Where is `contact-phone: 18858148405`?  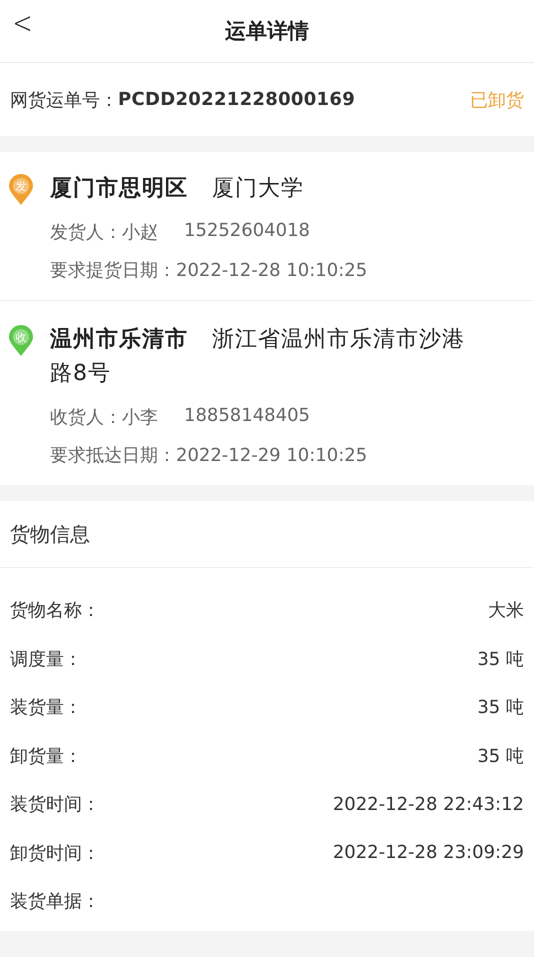
contact-phone: 18858148405 is located at coordinates (247, 416).